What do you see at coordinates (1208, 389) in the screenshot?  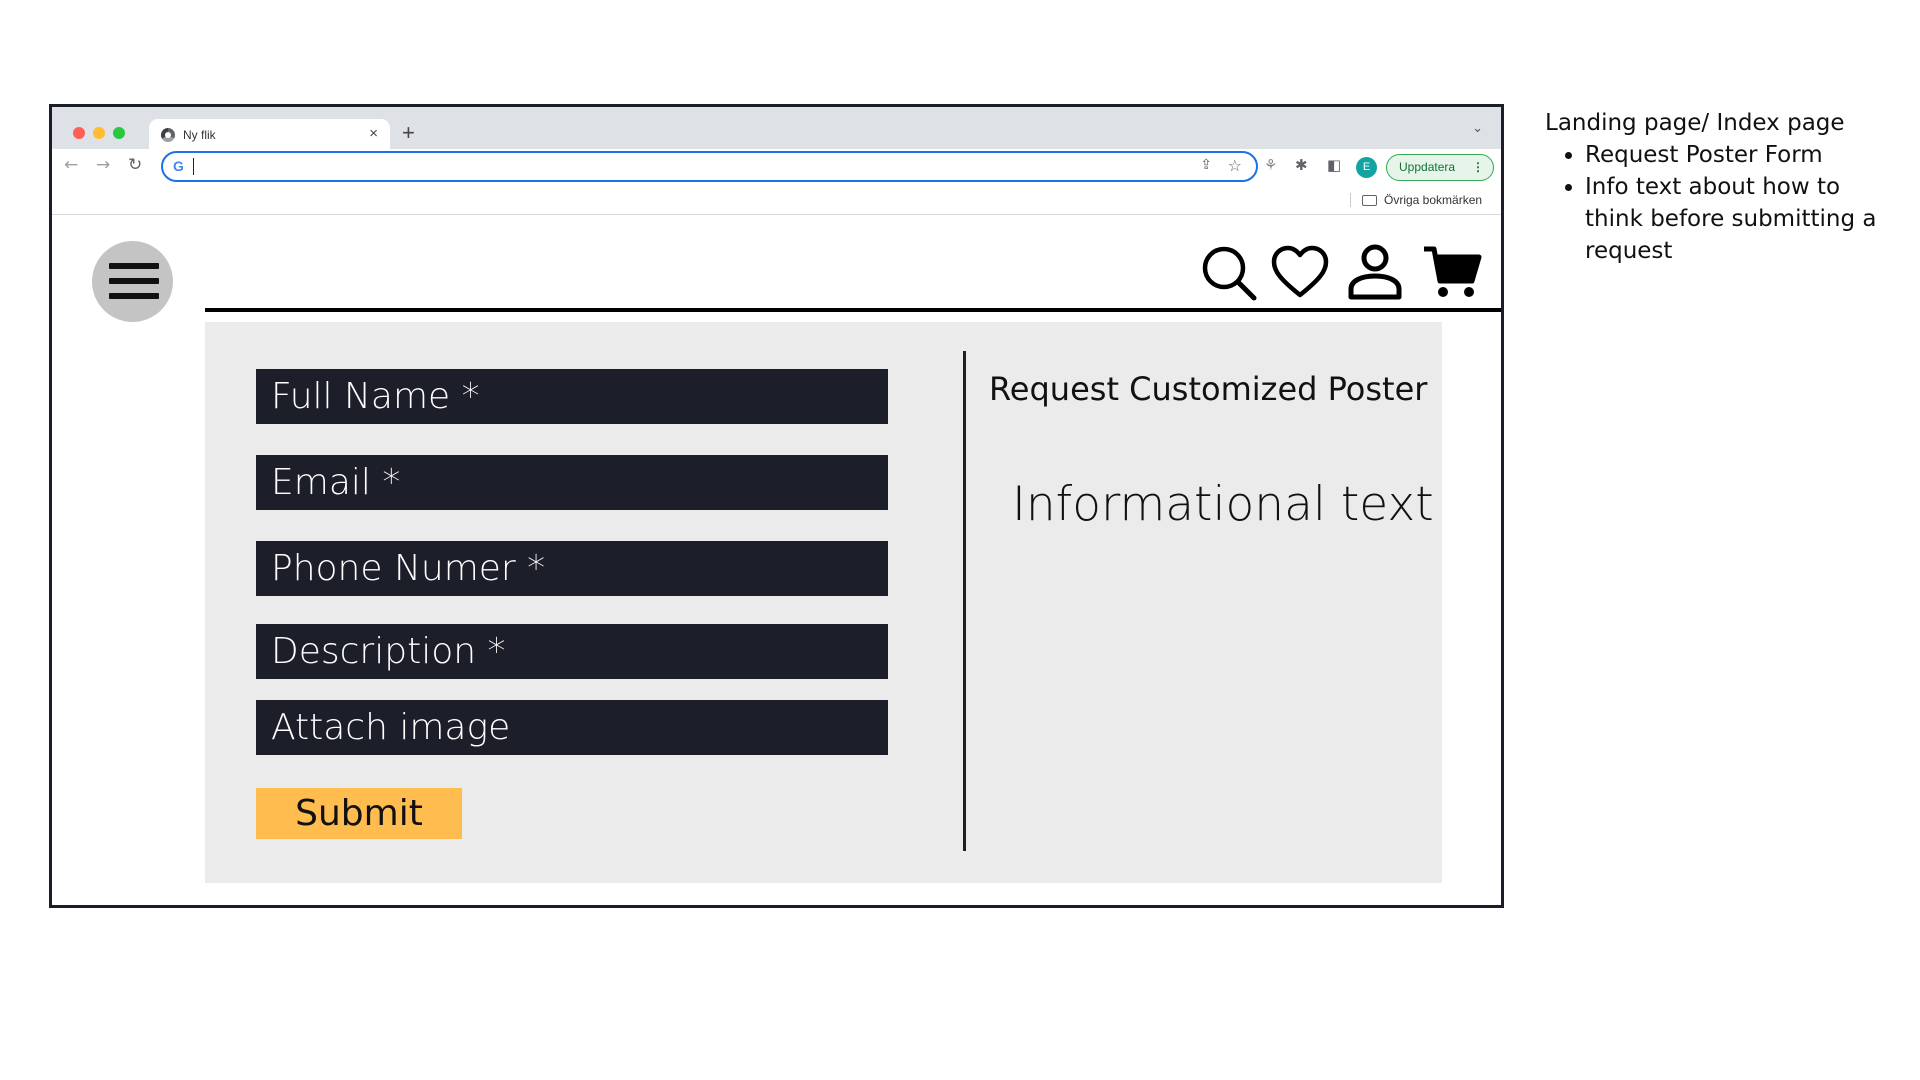 I see `panel-title: Request Customized Poster` at bounding box center [1208, 389].